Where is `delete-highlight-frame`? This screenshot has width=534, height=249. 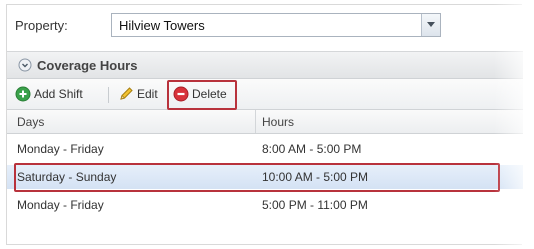 delete-highlight-frame is located at coordinates (202, 95).